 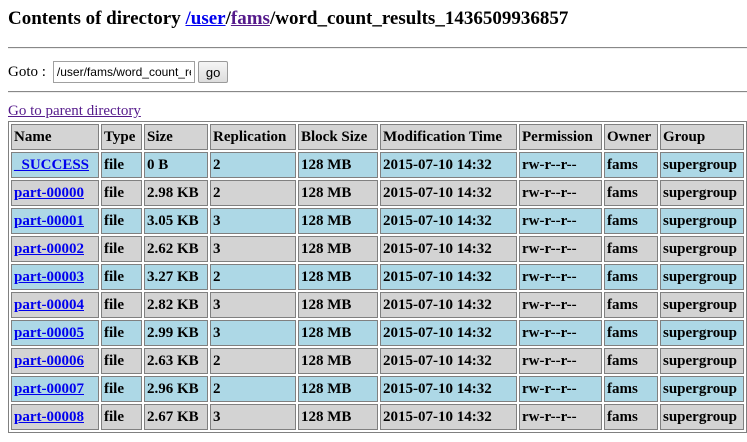 I want to click on user-dir-link: user, so click(x=208, y=18).